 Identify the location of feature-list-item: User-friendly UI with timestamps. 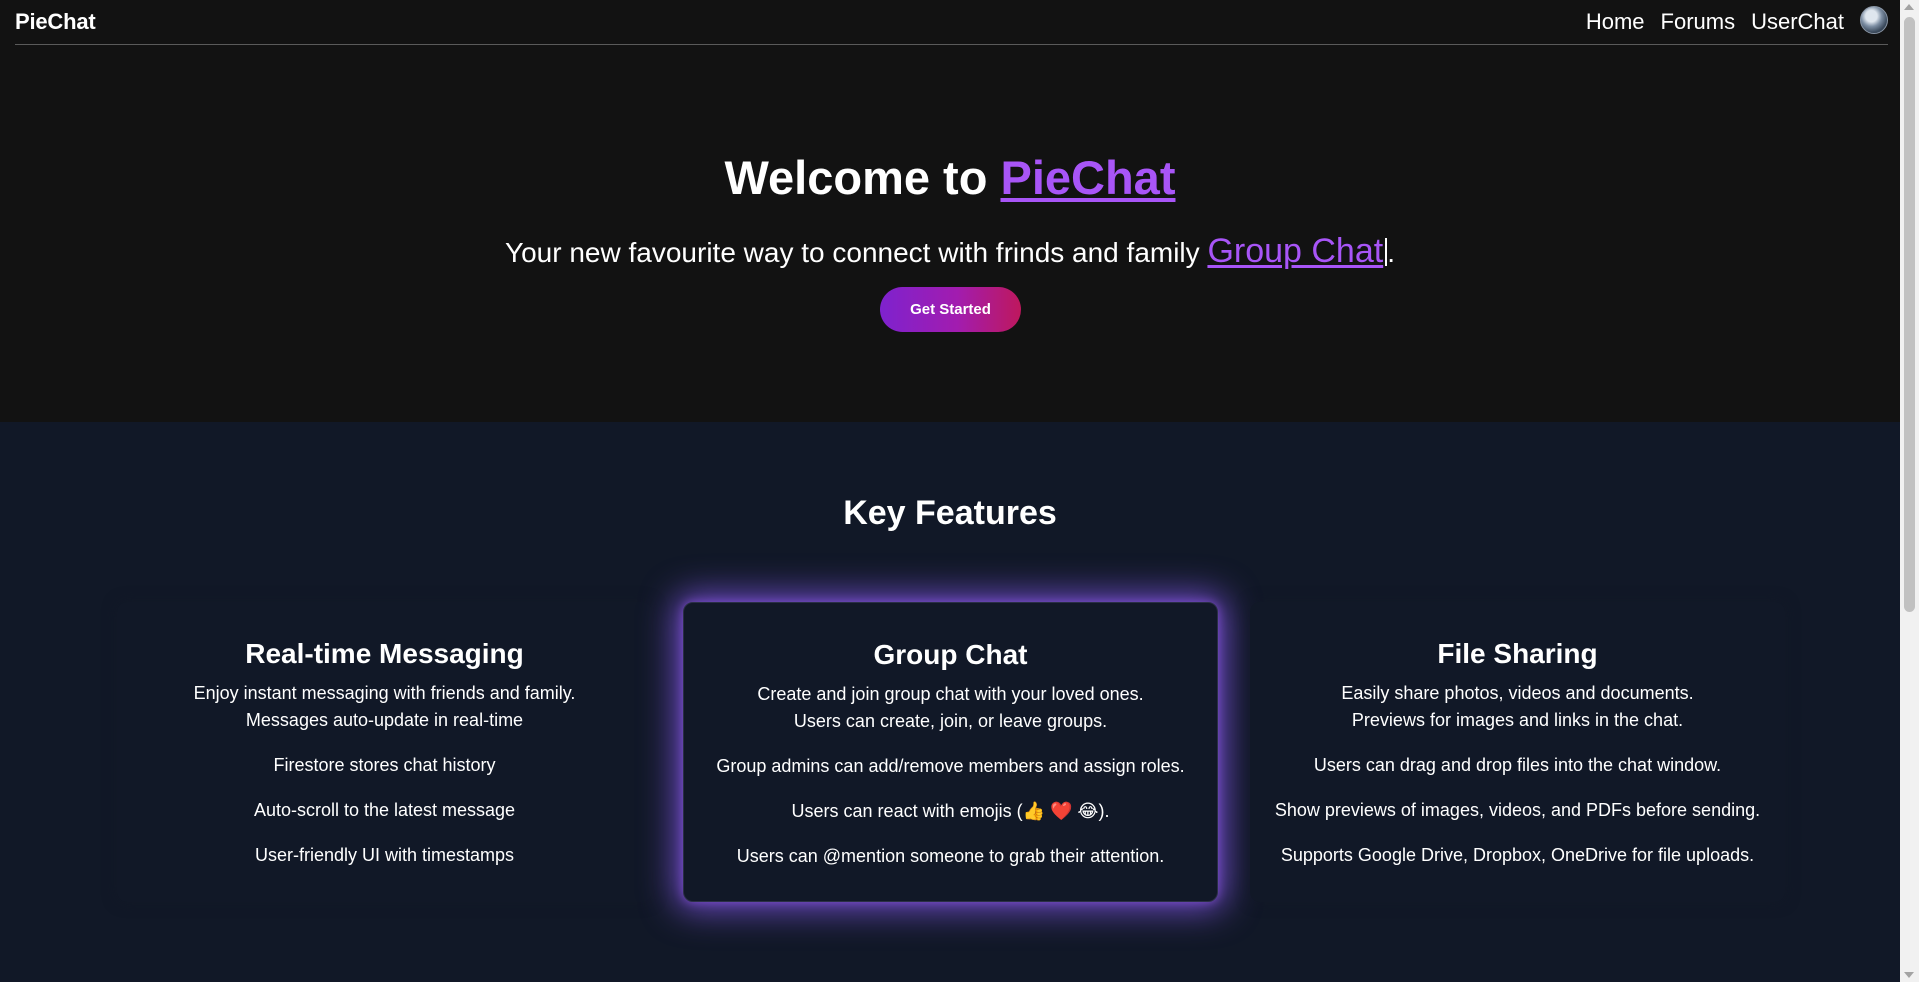
(384, 855).